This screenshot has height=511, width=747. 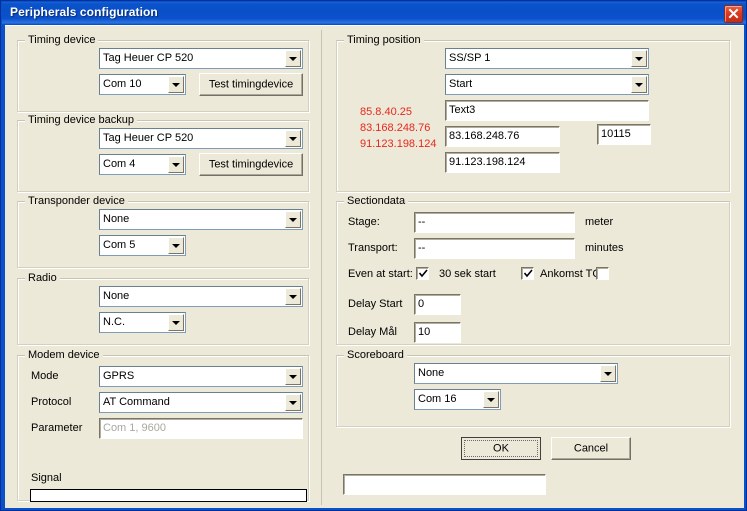 I want to click on modem-protocol-select: AT Command, so click(x=201, y=402).